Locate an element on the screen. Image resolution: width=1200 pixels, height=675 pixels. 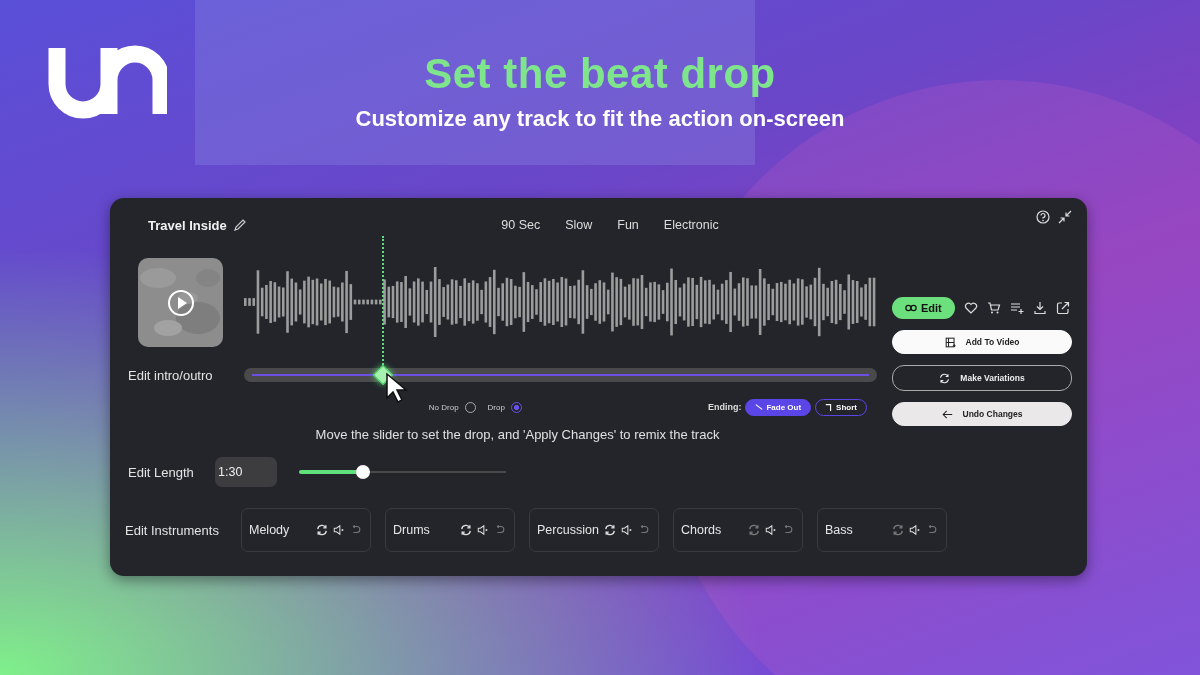
length-label: Edit Length is located at coordinates (161, 472).